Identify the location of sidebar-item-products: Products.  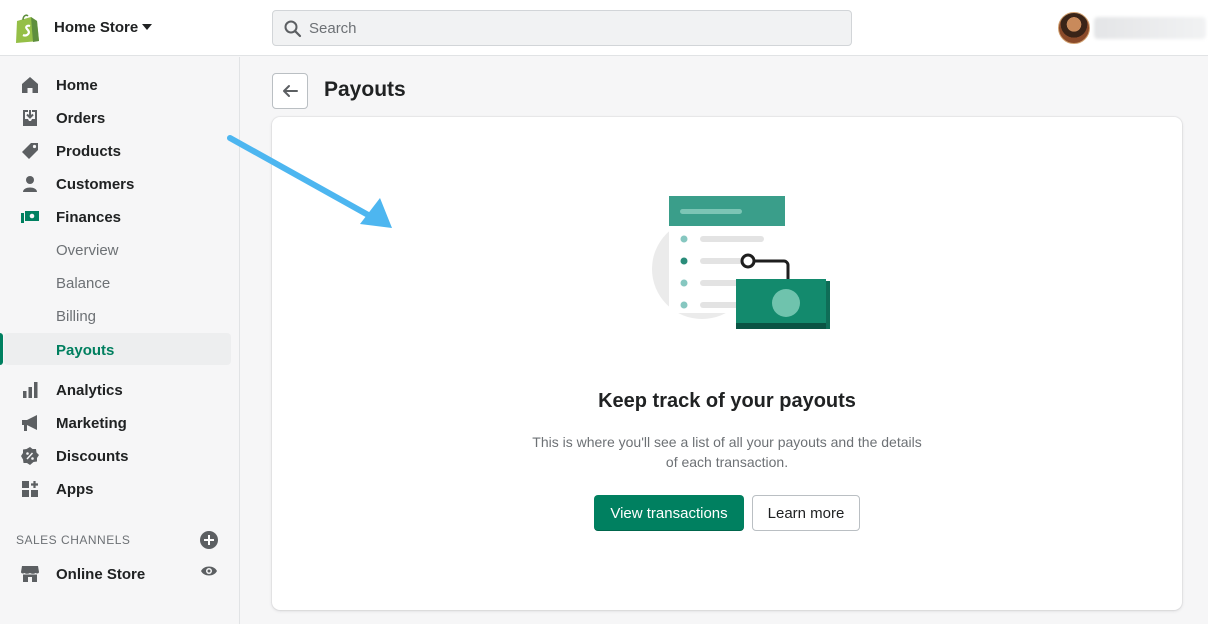
(120, 150).